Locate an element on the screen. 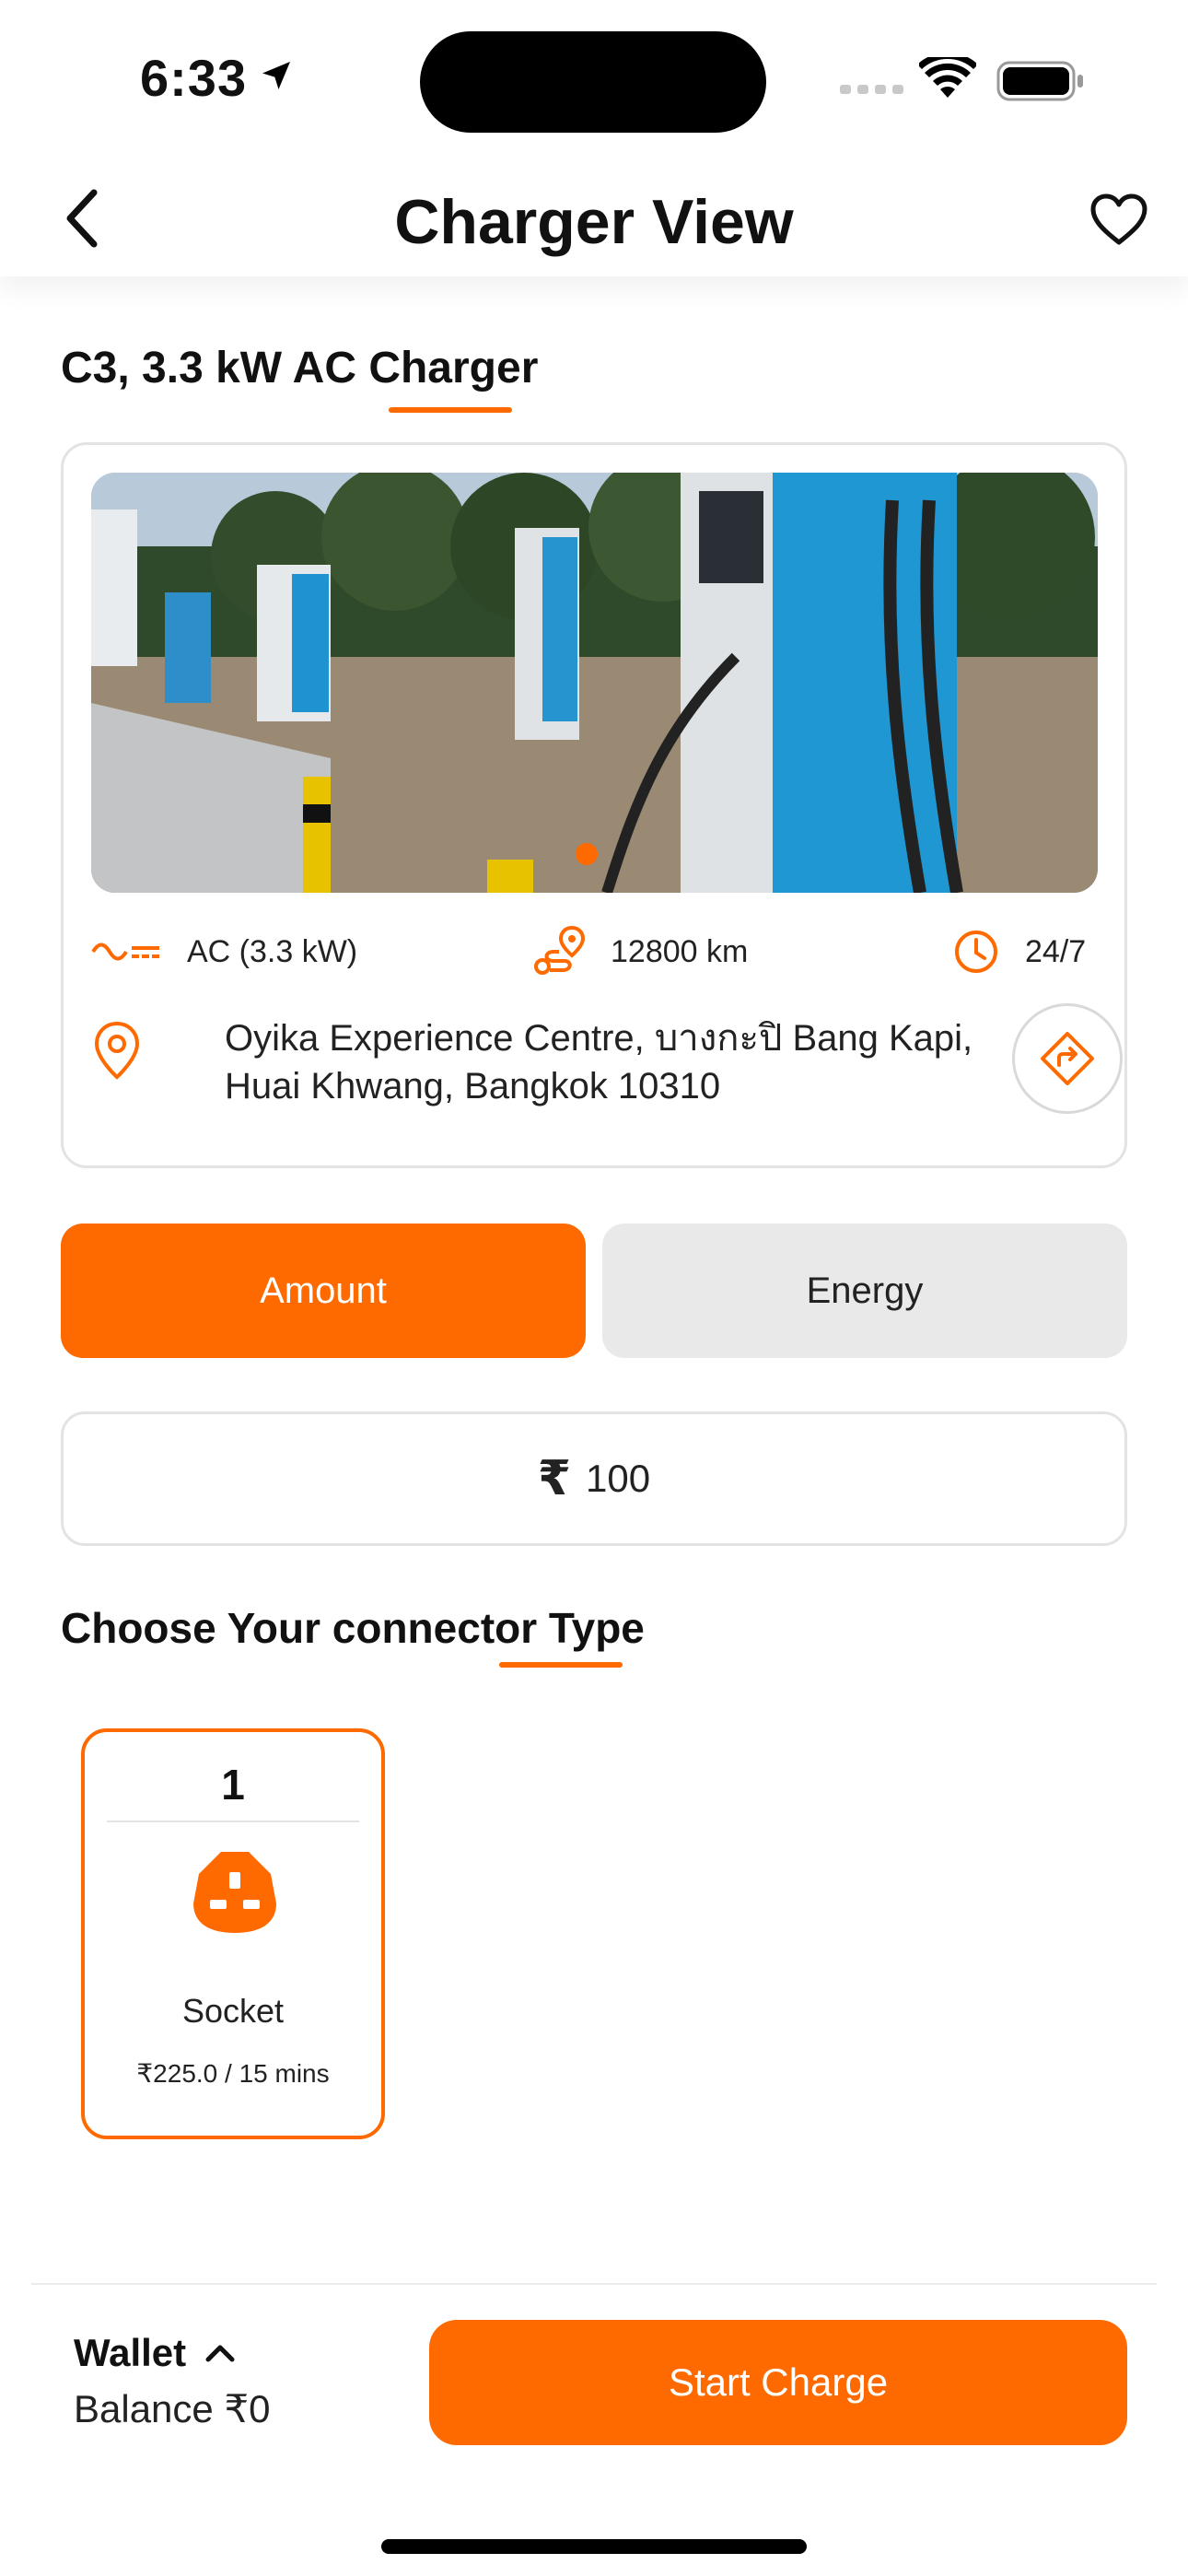 This screenshot has width=1188, height=2576. connector-card: 1 Socket ₹225.0 / 15 mins is located at coordinates (233, 1934).